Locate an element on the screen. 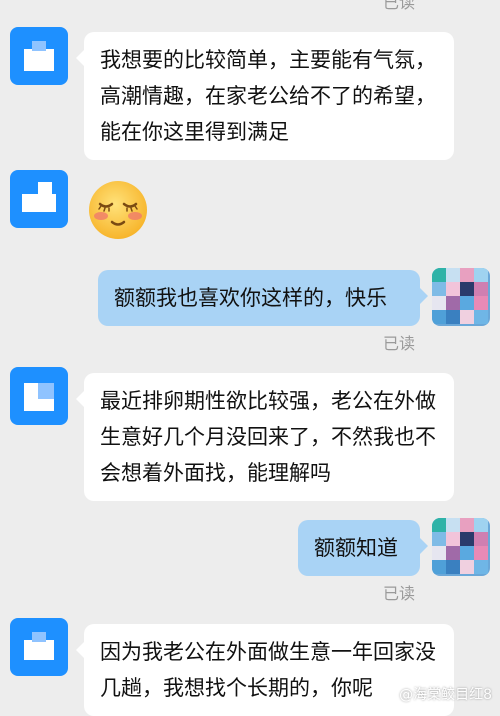 The image size is (500, 716). camera-icon is located at coordinates (389, 694).